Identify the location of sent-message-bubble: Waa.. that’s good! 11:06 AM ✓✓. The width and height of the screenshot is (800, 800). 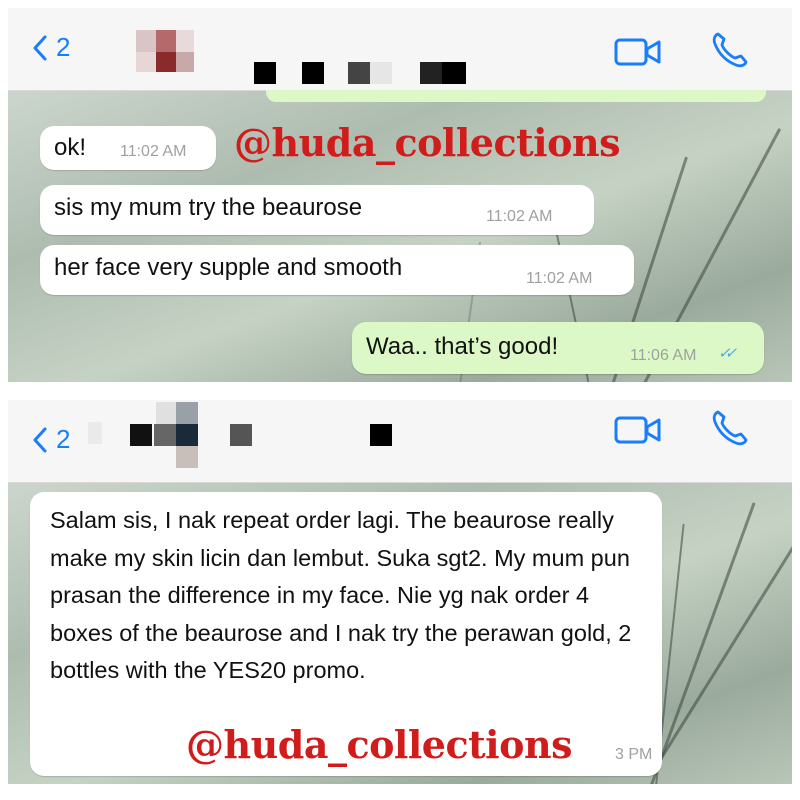
(558, 348).